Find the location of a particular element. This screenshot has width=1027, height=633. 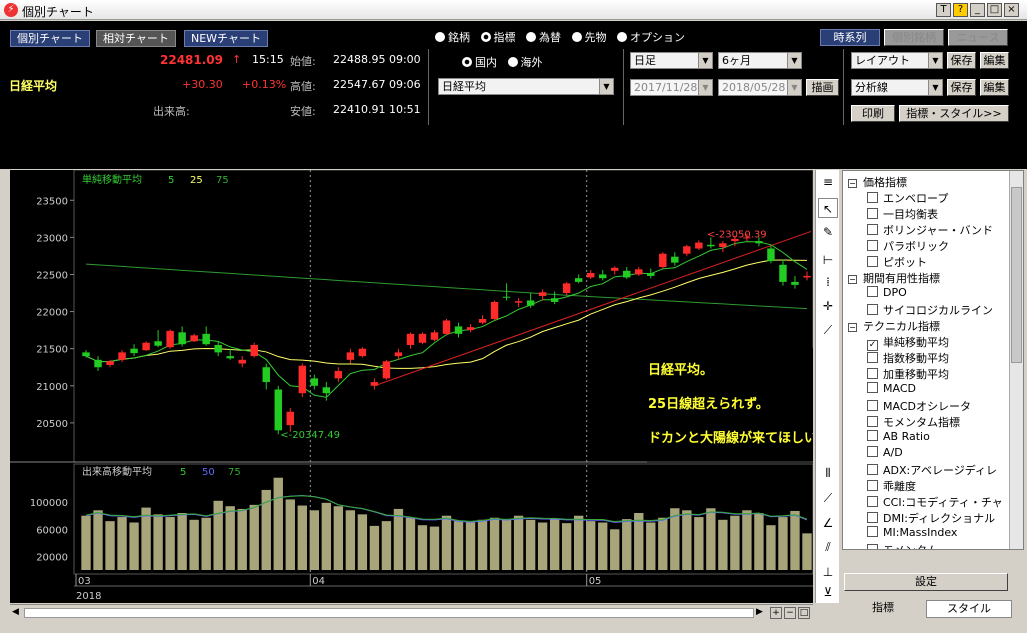

tree-item: DPO is located at coordinates (887, 292).